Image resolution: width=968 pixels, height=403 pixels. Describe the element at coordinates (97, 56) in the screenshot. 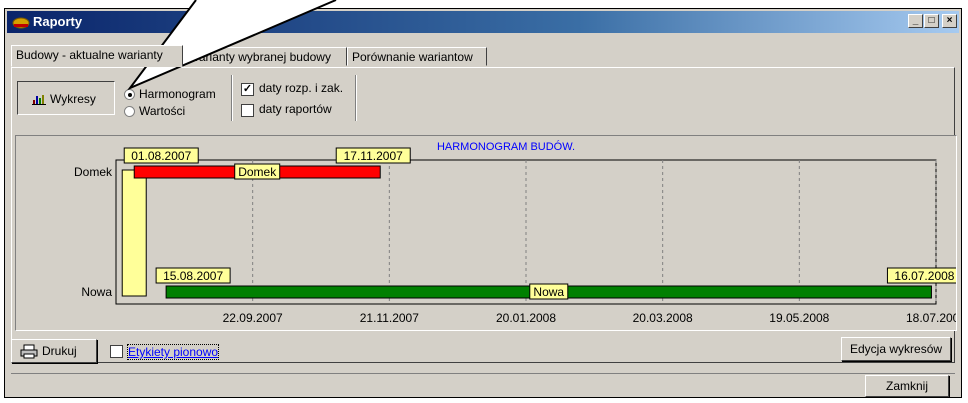

I see `tab-budowy-aktualne: Budowy - aktualne warianty` at that location.